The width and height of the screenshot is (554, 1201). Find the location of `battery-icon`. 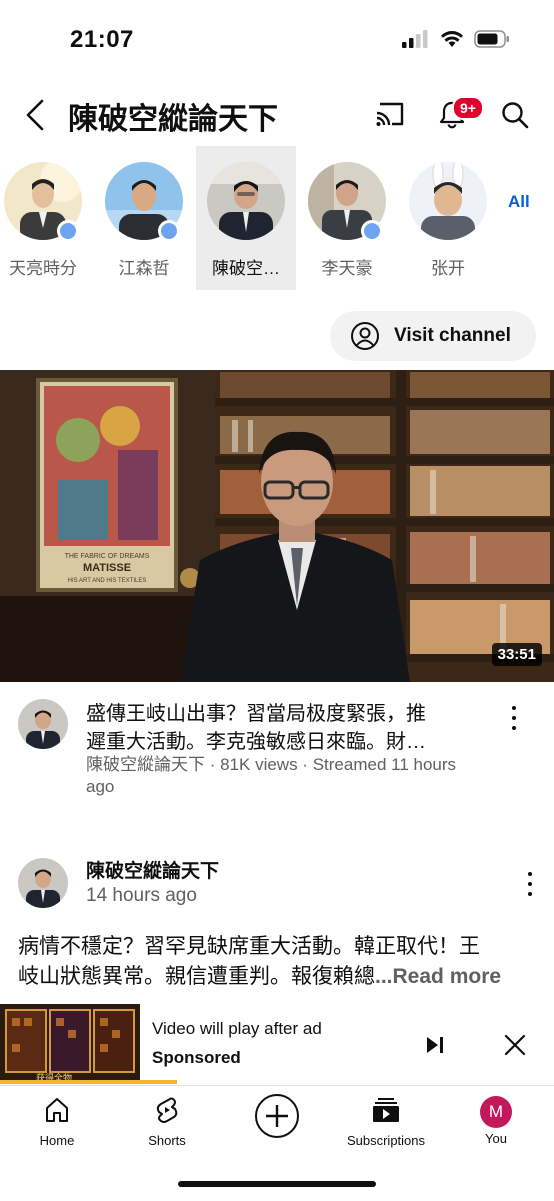

battery-icon is located at coordinates (491, 39).